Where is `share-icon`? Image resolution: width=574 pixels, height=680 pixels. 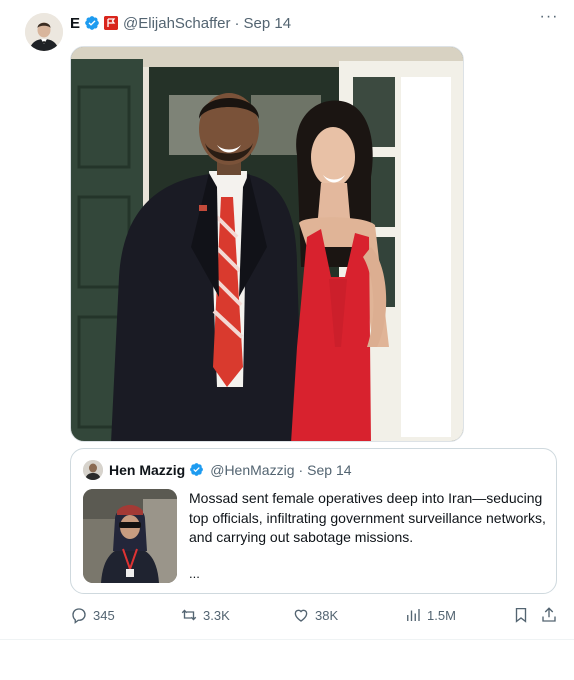 share-icon is located at coordinates (549, 614).